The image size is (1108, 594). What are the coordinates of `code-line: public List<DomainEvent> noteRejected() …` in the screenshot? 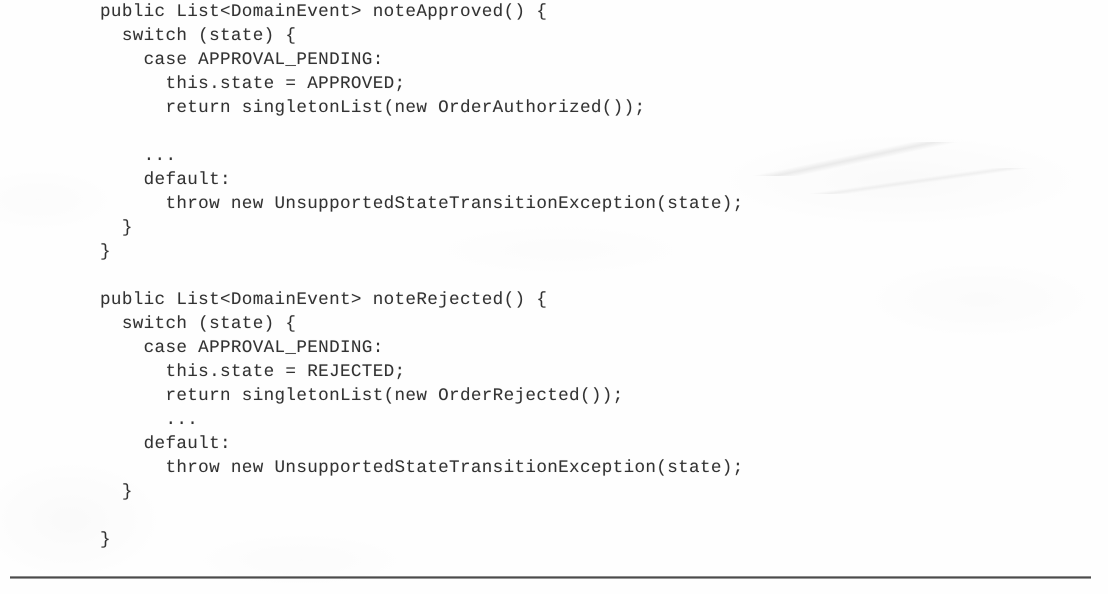 It's located at (324, 300).